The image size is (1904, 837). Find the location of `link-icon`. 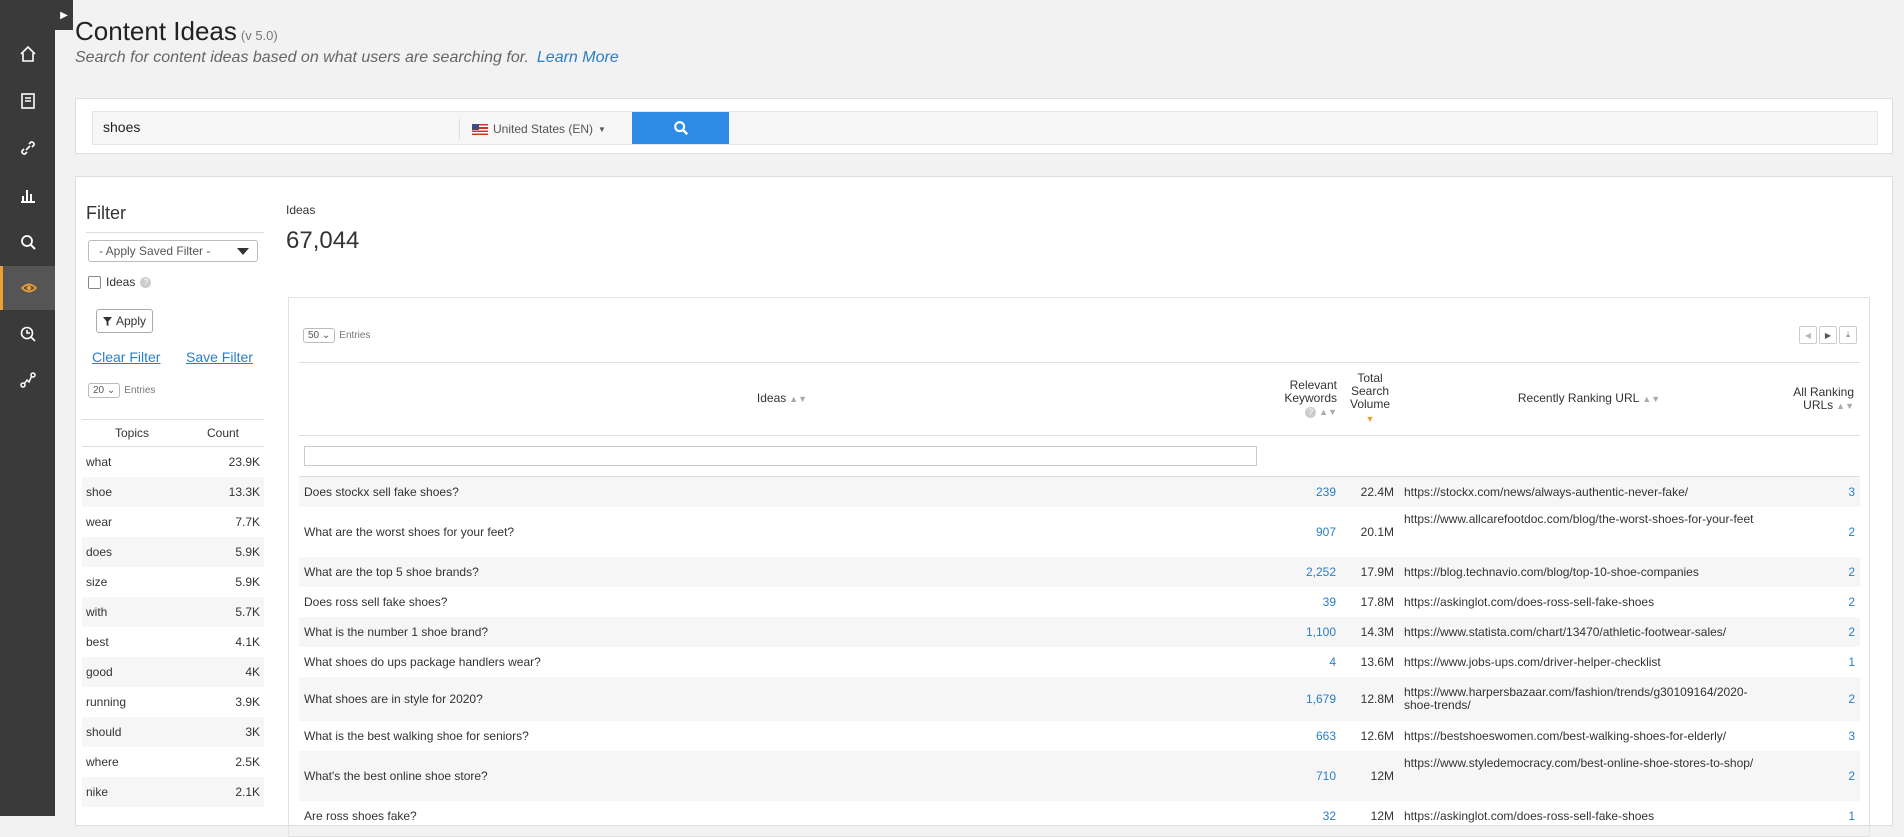

link-icon is located at coordinates (27, 148).